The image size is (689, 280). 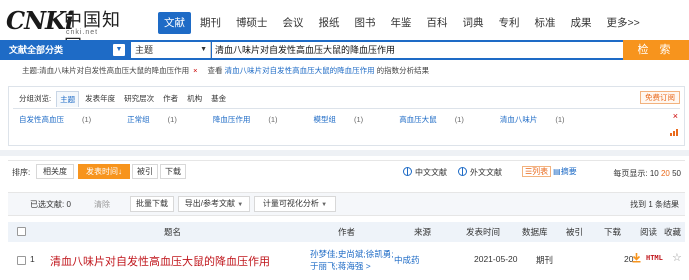 I want to click on search-field-value: 主题, so click(x=144, y=50).